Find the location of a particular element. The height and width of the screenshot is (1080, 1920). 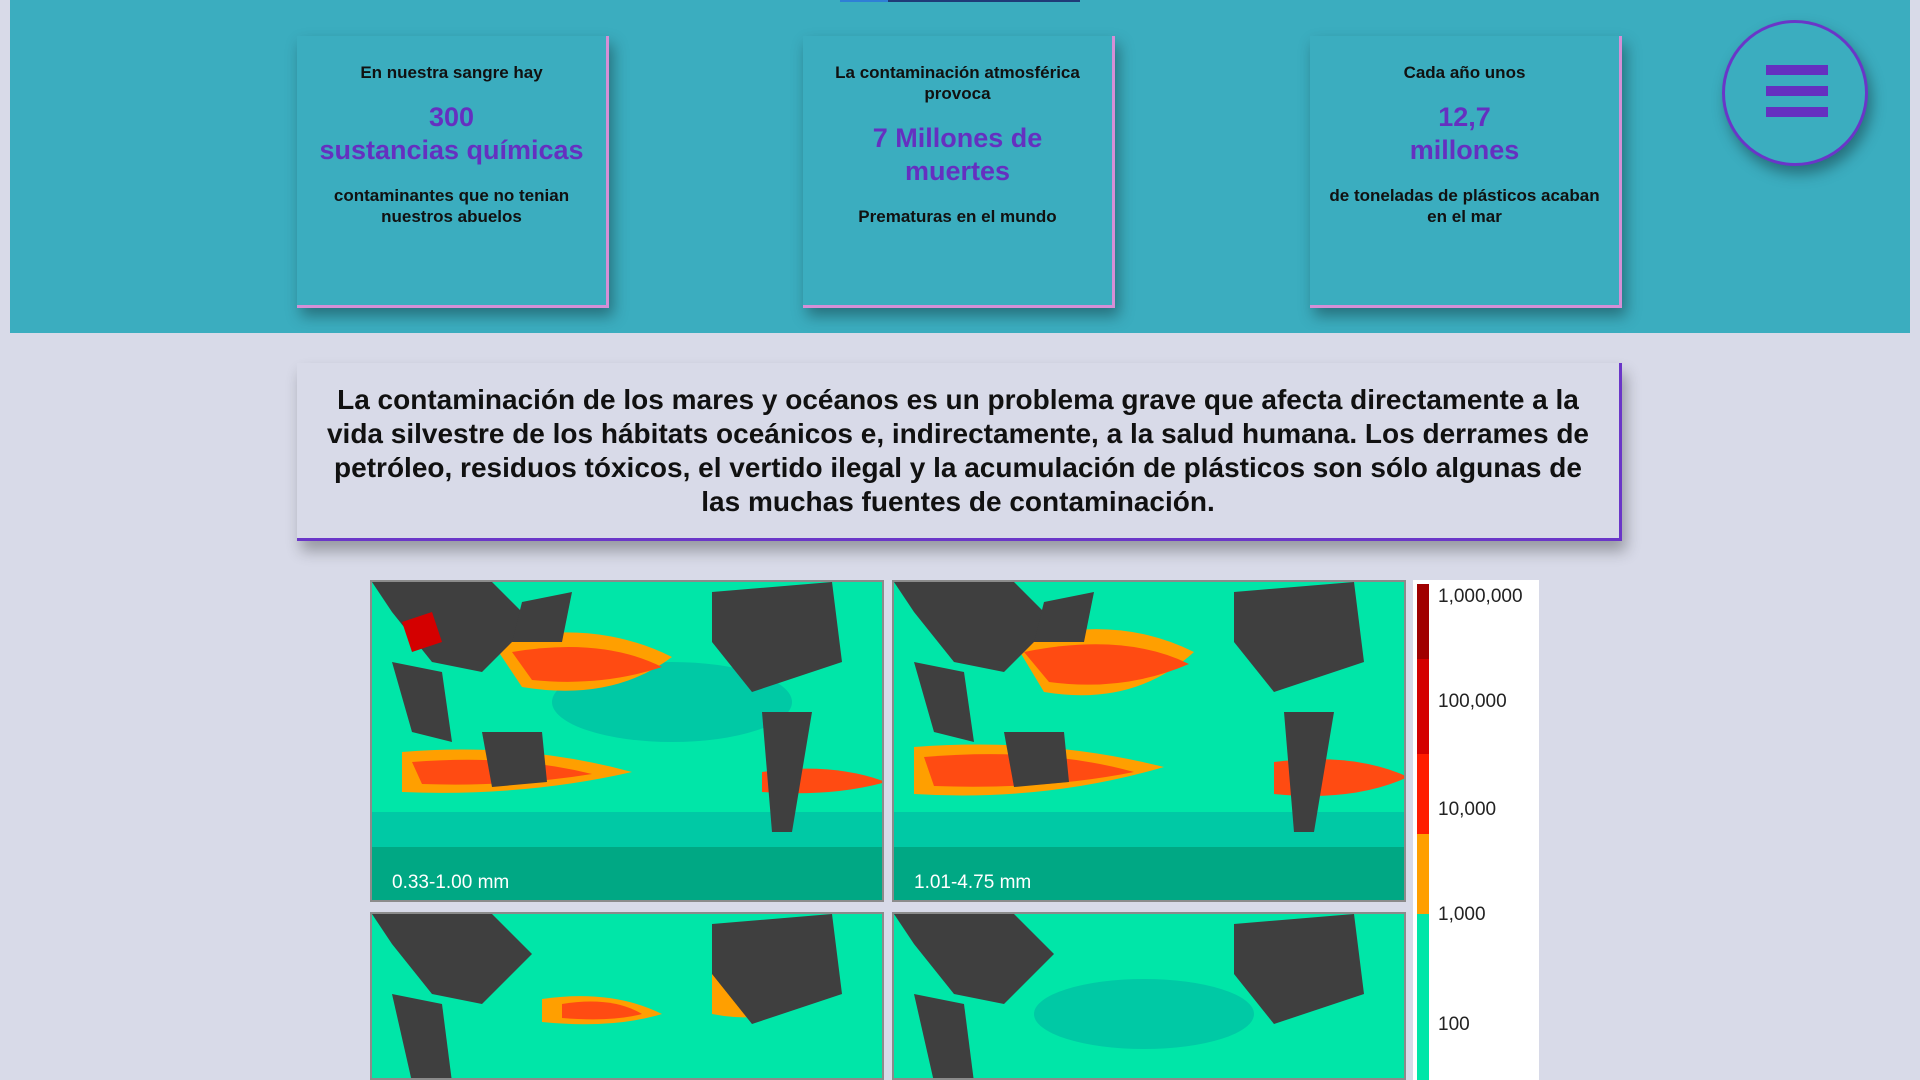

top-link-underline is located at coordinates (960, 1).